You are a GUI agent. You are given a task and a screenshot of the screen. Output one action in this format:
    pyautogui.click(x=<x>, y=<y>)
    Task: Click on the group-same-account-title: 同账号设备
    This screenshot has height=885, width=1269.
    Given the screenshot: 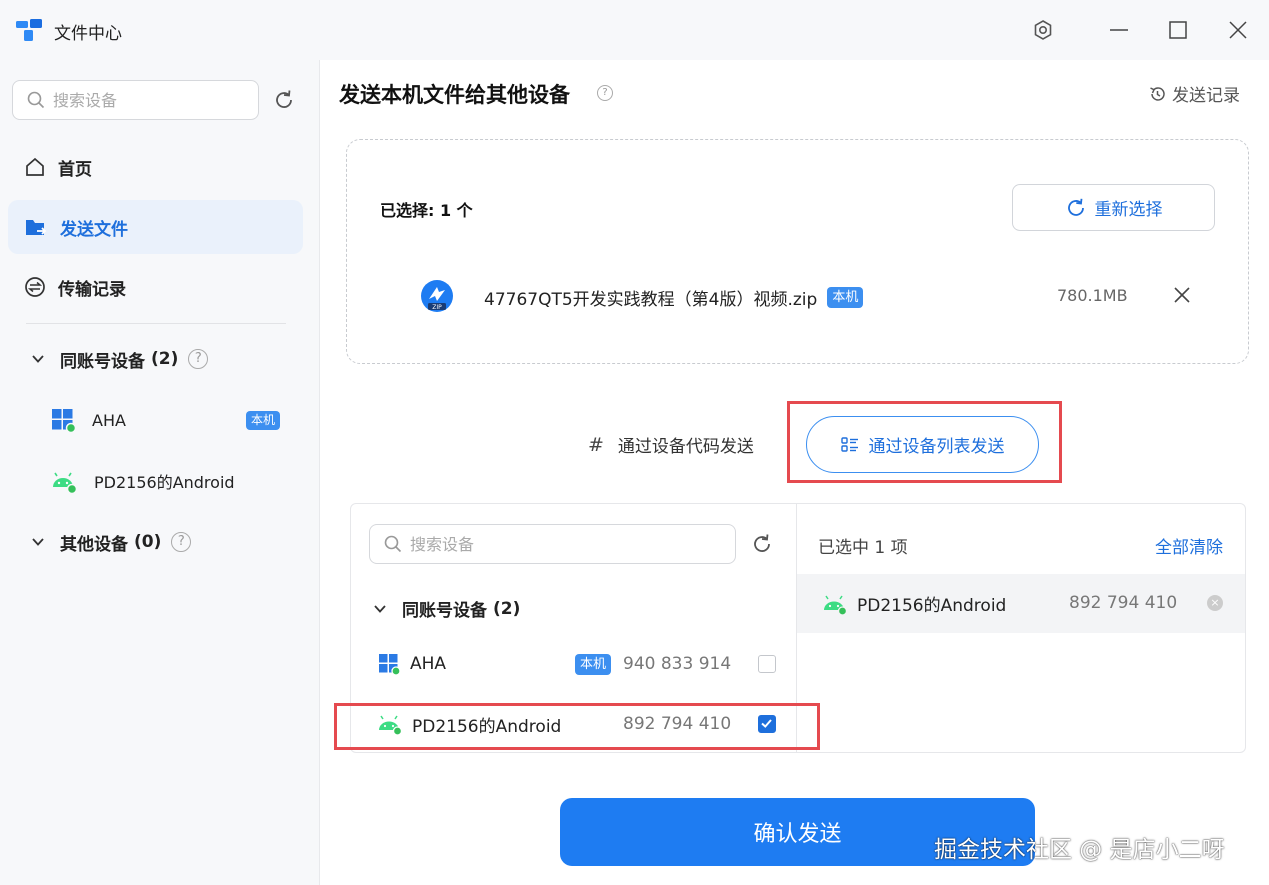 What is the action you would take?
    pyautogui.click(x=102, y=361)
    